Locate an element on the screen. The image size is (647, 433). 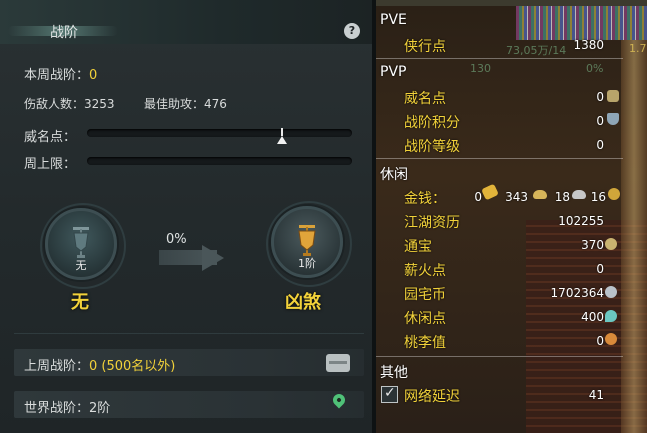
current-badge-label: 无 is located at coordinates (81, 265).